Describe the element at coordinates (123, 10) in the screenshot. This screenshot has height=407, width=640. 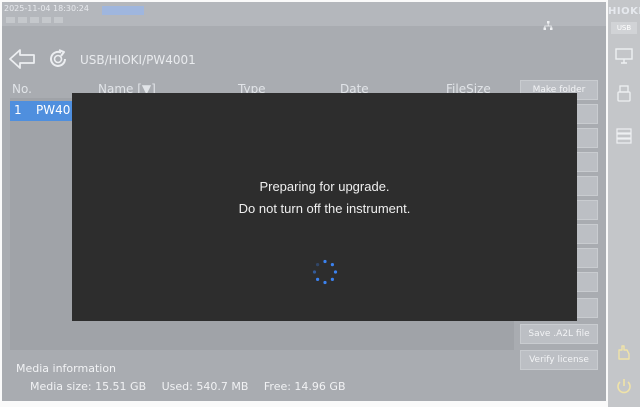
I see `mode-badge` at that location.